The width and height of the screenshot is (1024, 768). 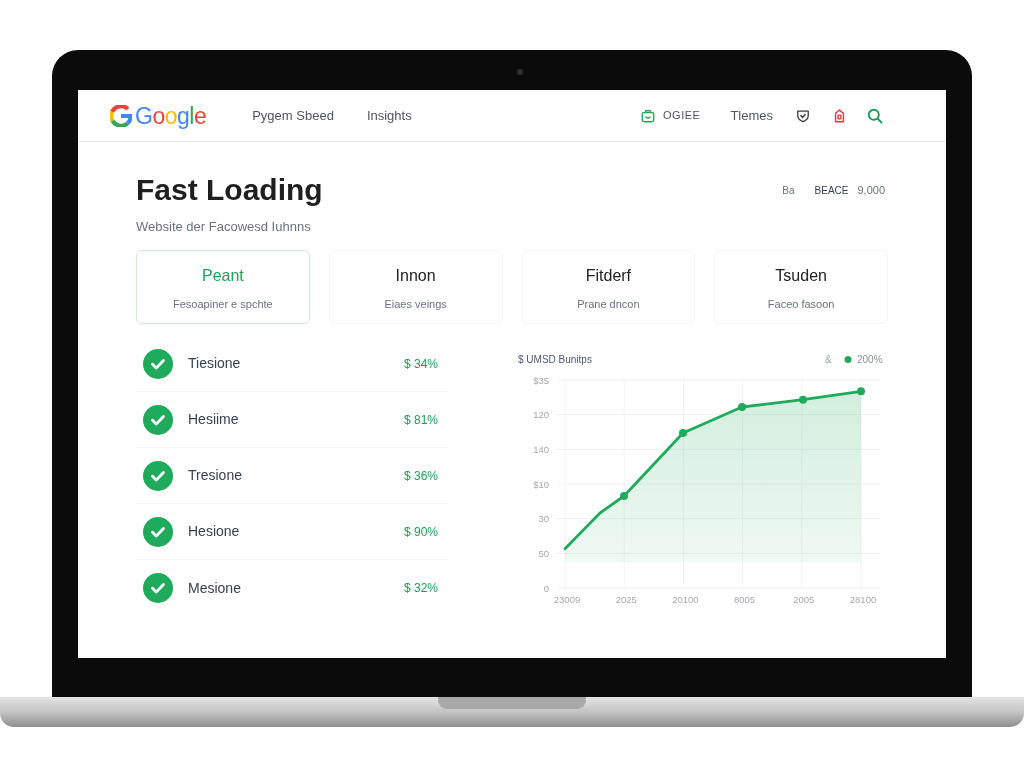 I want to click on stat-value: 9,000, so click(x=871, y=190).